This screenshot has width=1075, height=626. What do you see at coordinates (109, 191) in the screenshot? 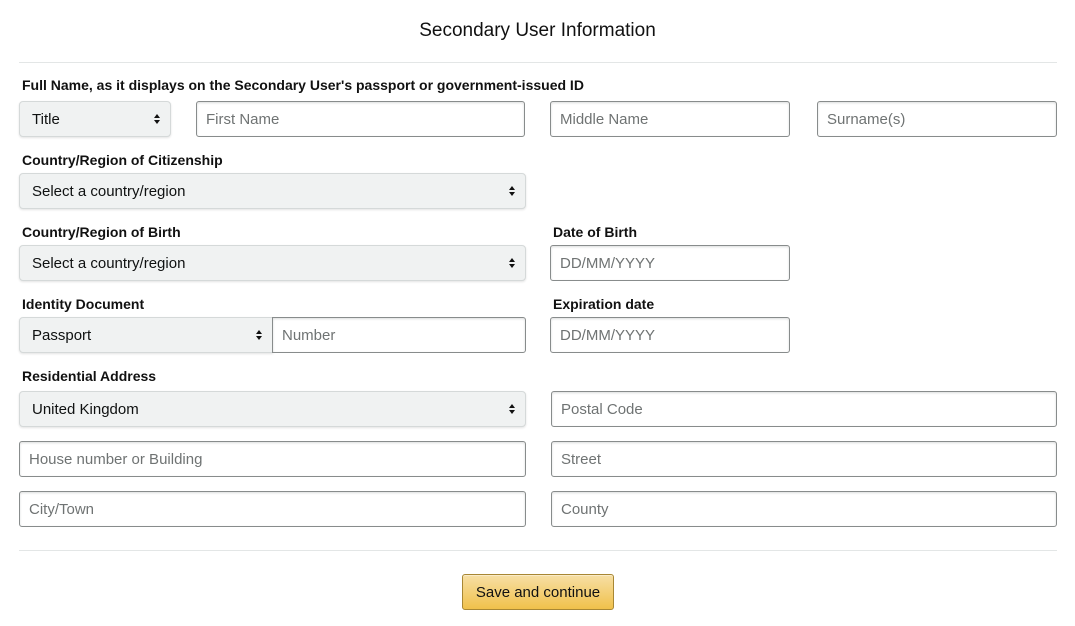
I see `citizenship-select-value: Select a country/region` at bounding box center [109, 191].